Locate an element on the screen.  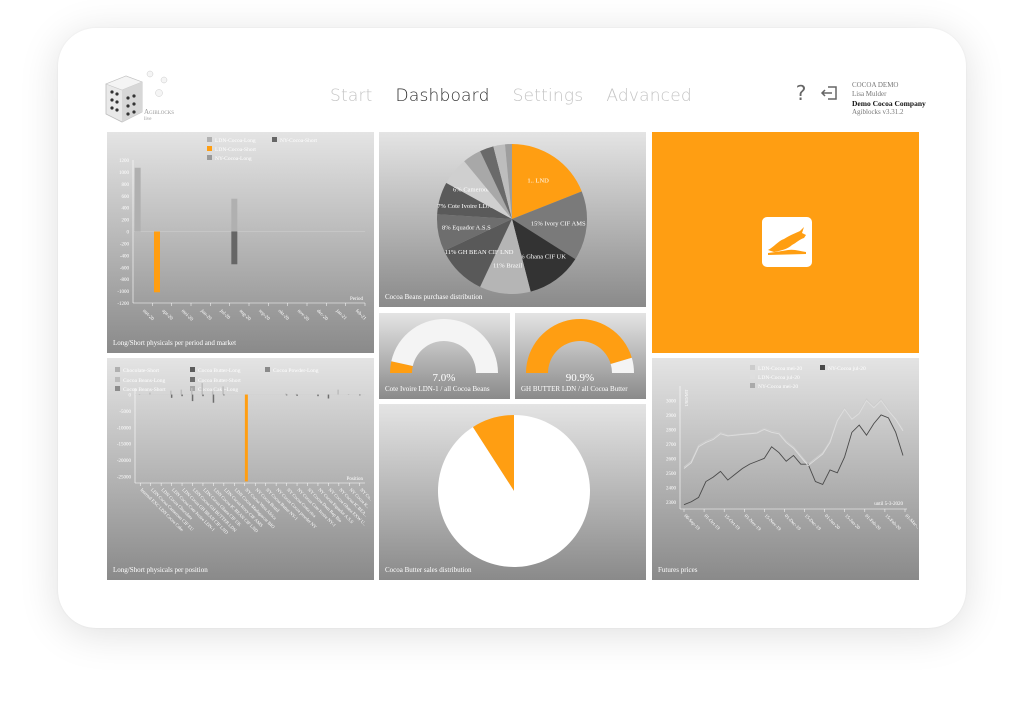
legend-label: NY-Cocoa-Short is located at coordinates (298, 141).